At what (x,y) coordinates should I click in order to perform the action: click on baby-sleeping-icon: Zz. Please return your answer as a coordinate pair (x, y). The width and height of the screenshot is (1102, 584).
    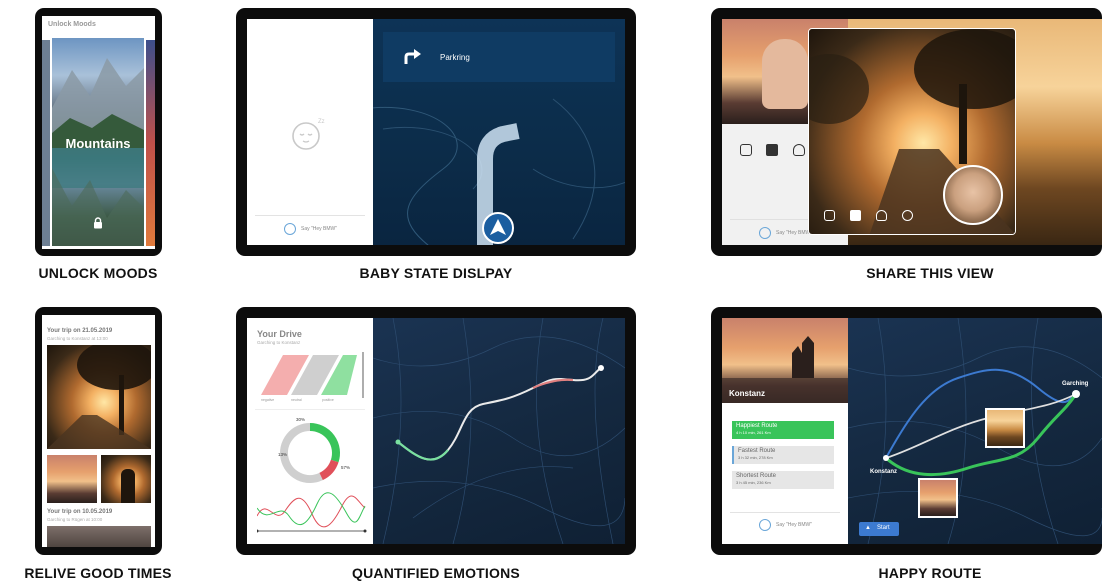
    Looking at the image, I should click on (308, 134).